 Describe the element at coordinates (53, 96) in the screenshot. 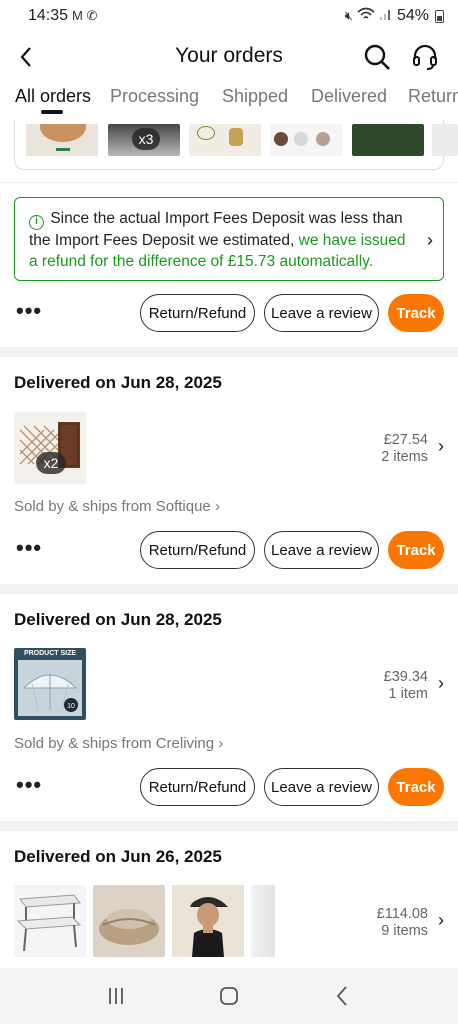

I see `tab-all-orders: All orders` at that location.